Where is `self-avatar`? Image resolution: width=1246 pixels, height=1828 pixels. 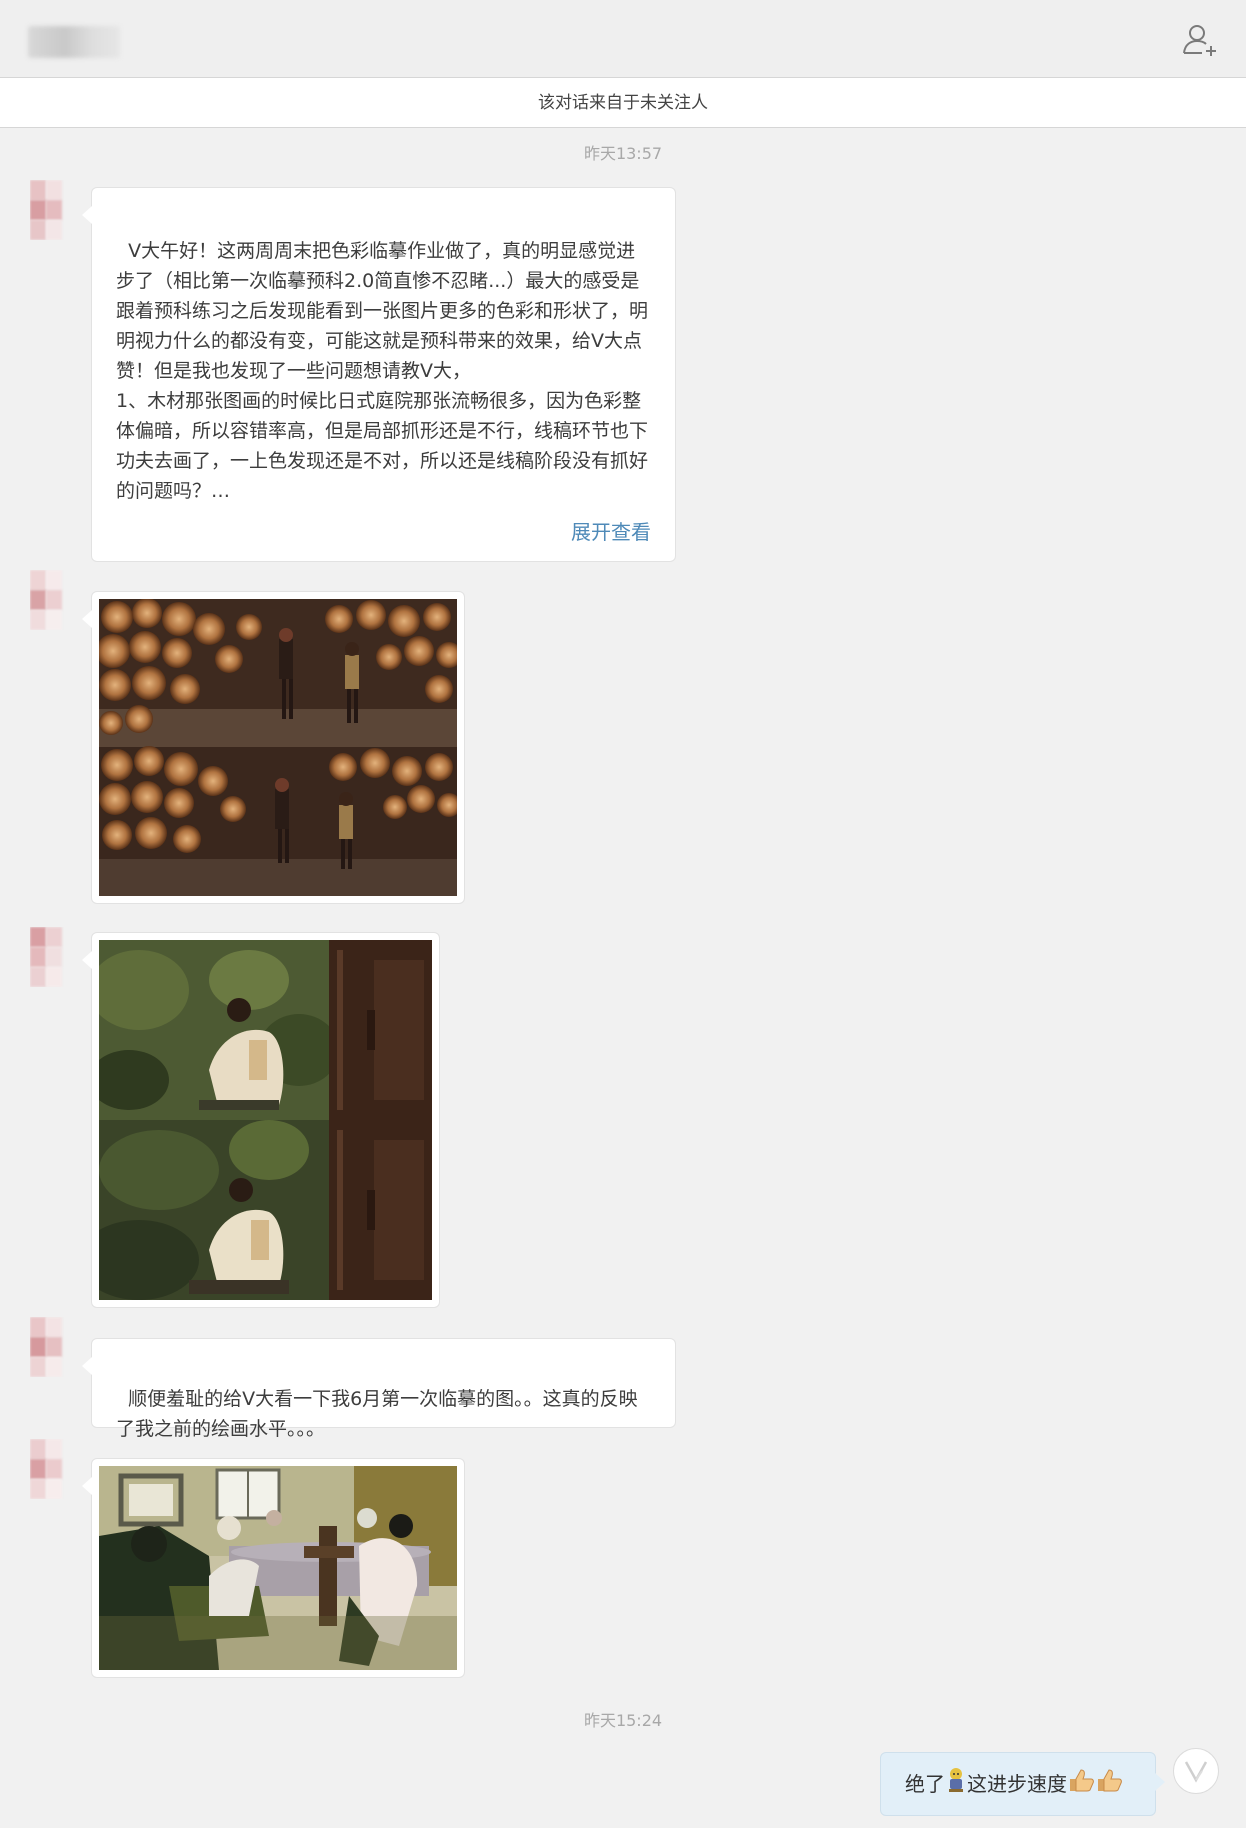
self-avatar is located at coordinates (1196, 1771).